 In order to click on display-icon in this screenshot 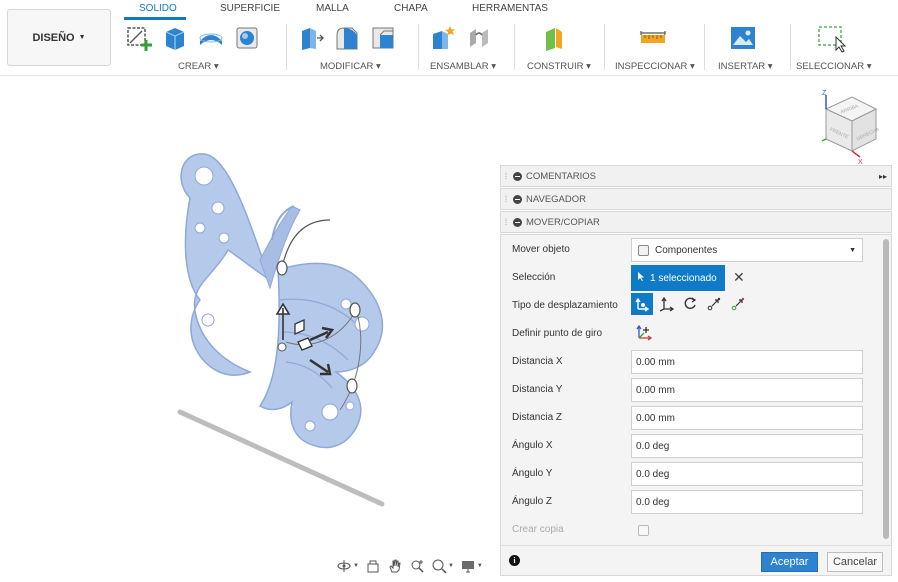, I will do `click(467, 567)`.